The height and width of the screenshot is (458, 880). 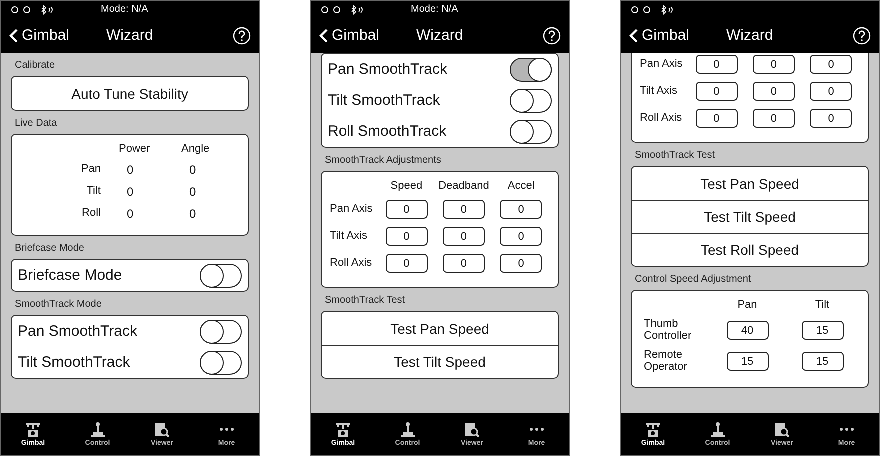 What do you see at coordinates (91, 214) in the screenshot?
I see `row-label: Roll` at bounding box center [91, 214].